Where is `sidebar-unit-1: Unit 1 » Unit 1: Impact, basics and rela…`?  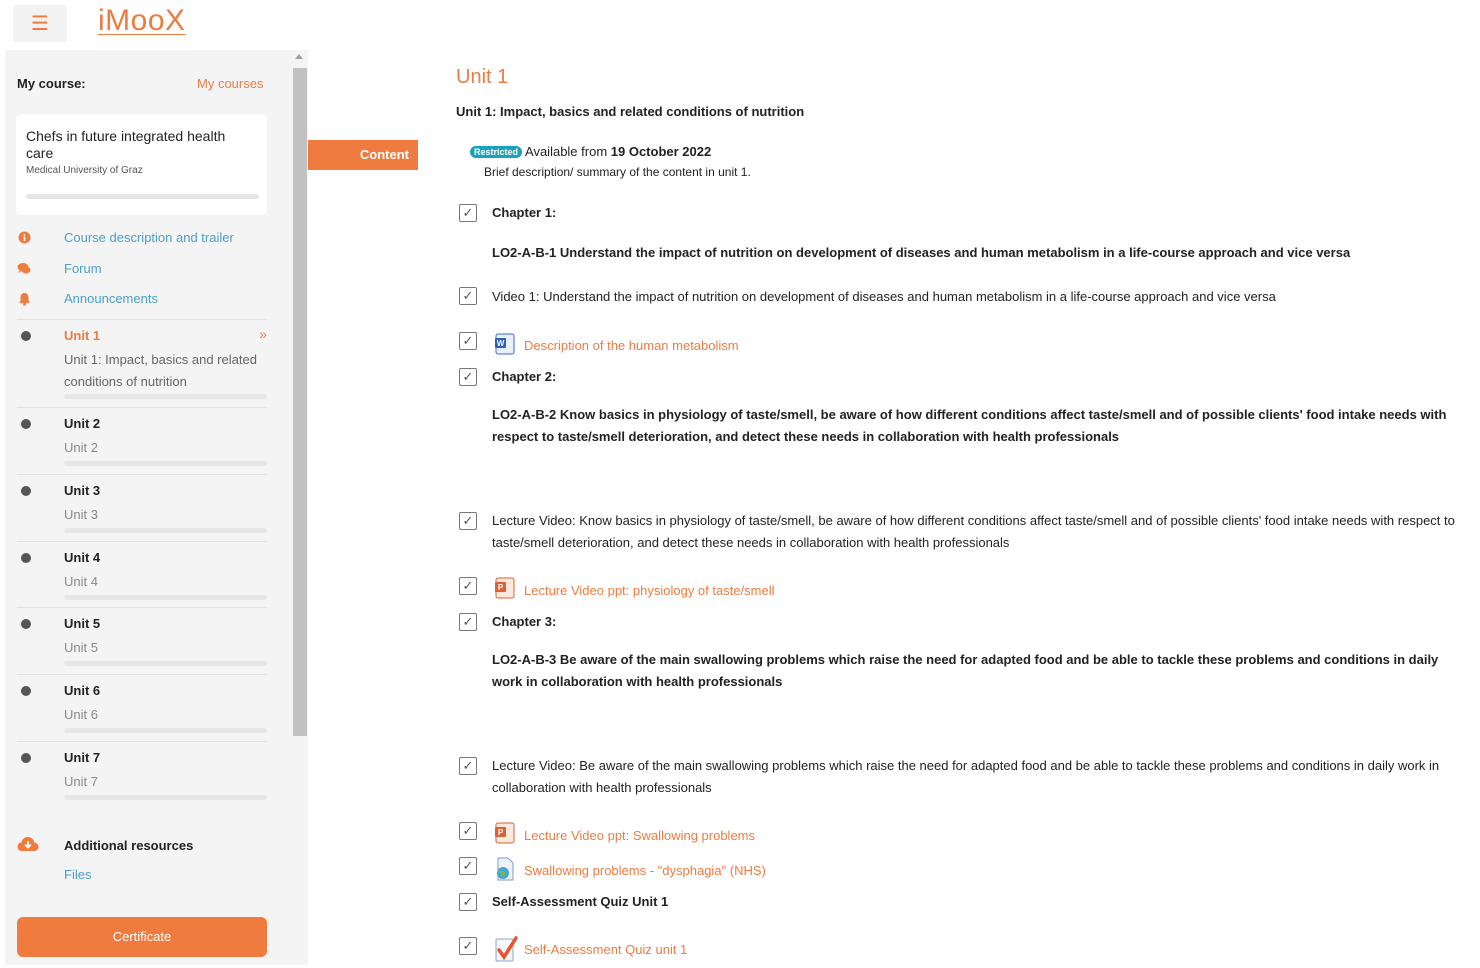 sidebar-unit-1: Unit 1 » Unit 1: Impact, basics and rela… is located at coordinates (142, 363).